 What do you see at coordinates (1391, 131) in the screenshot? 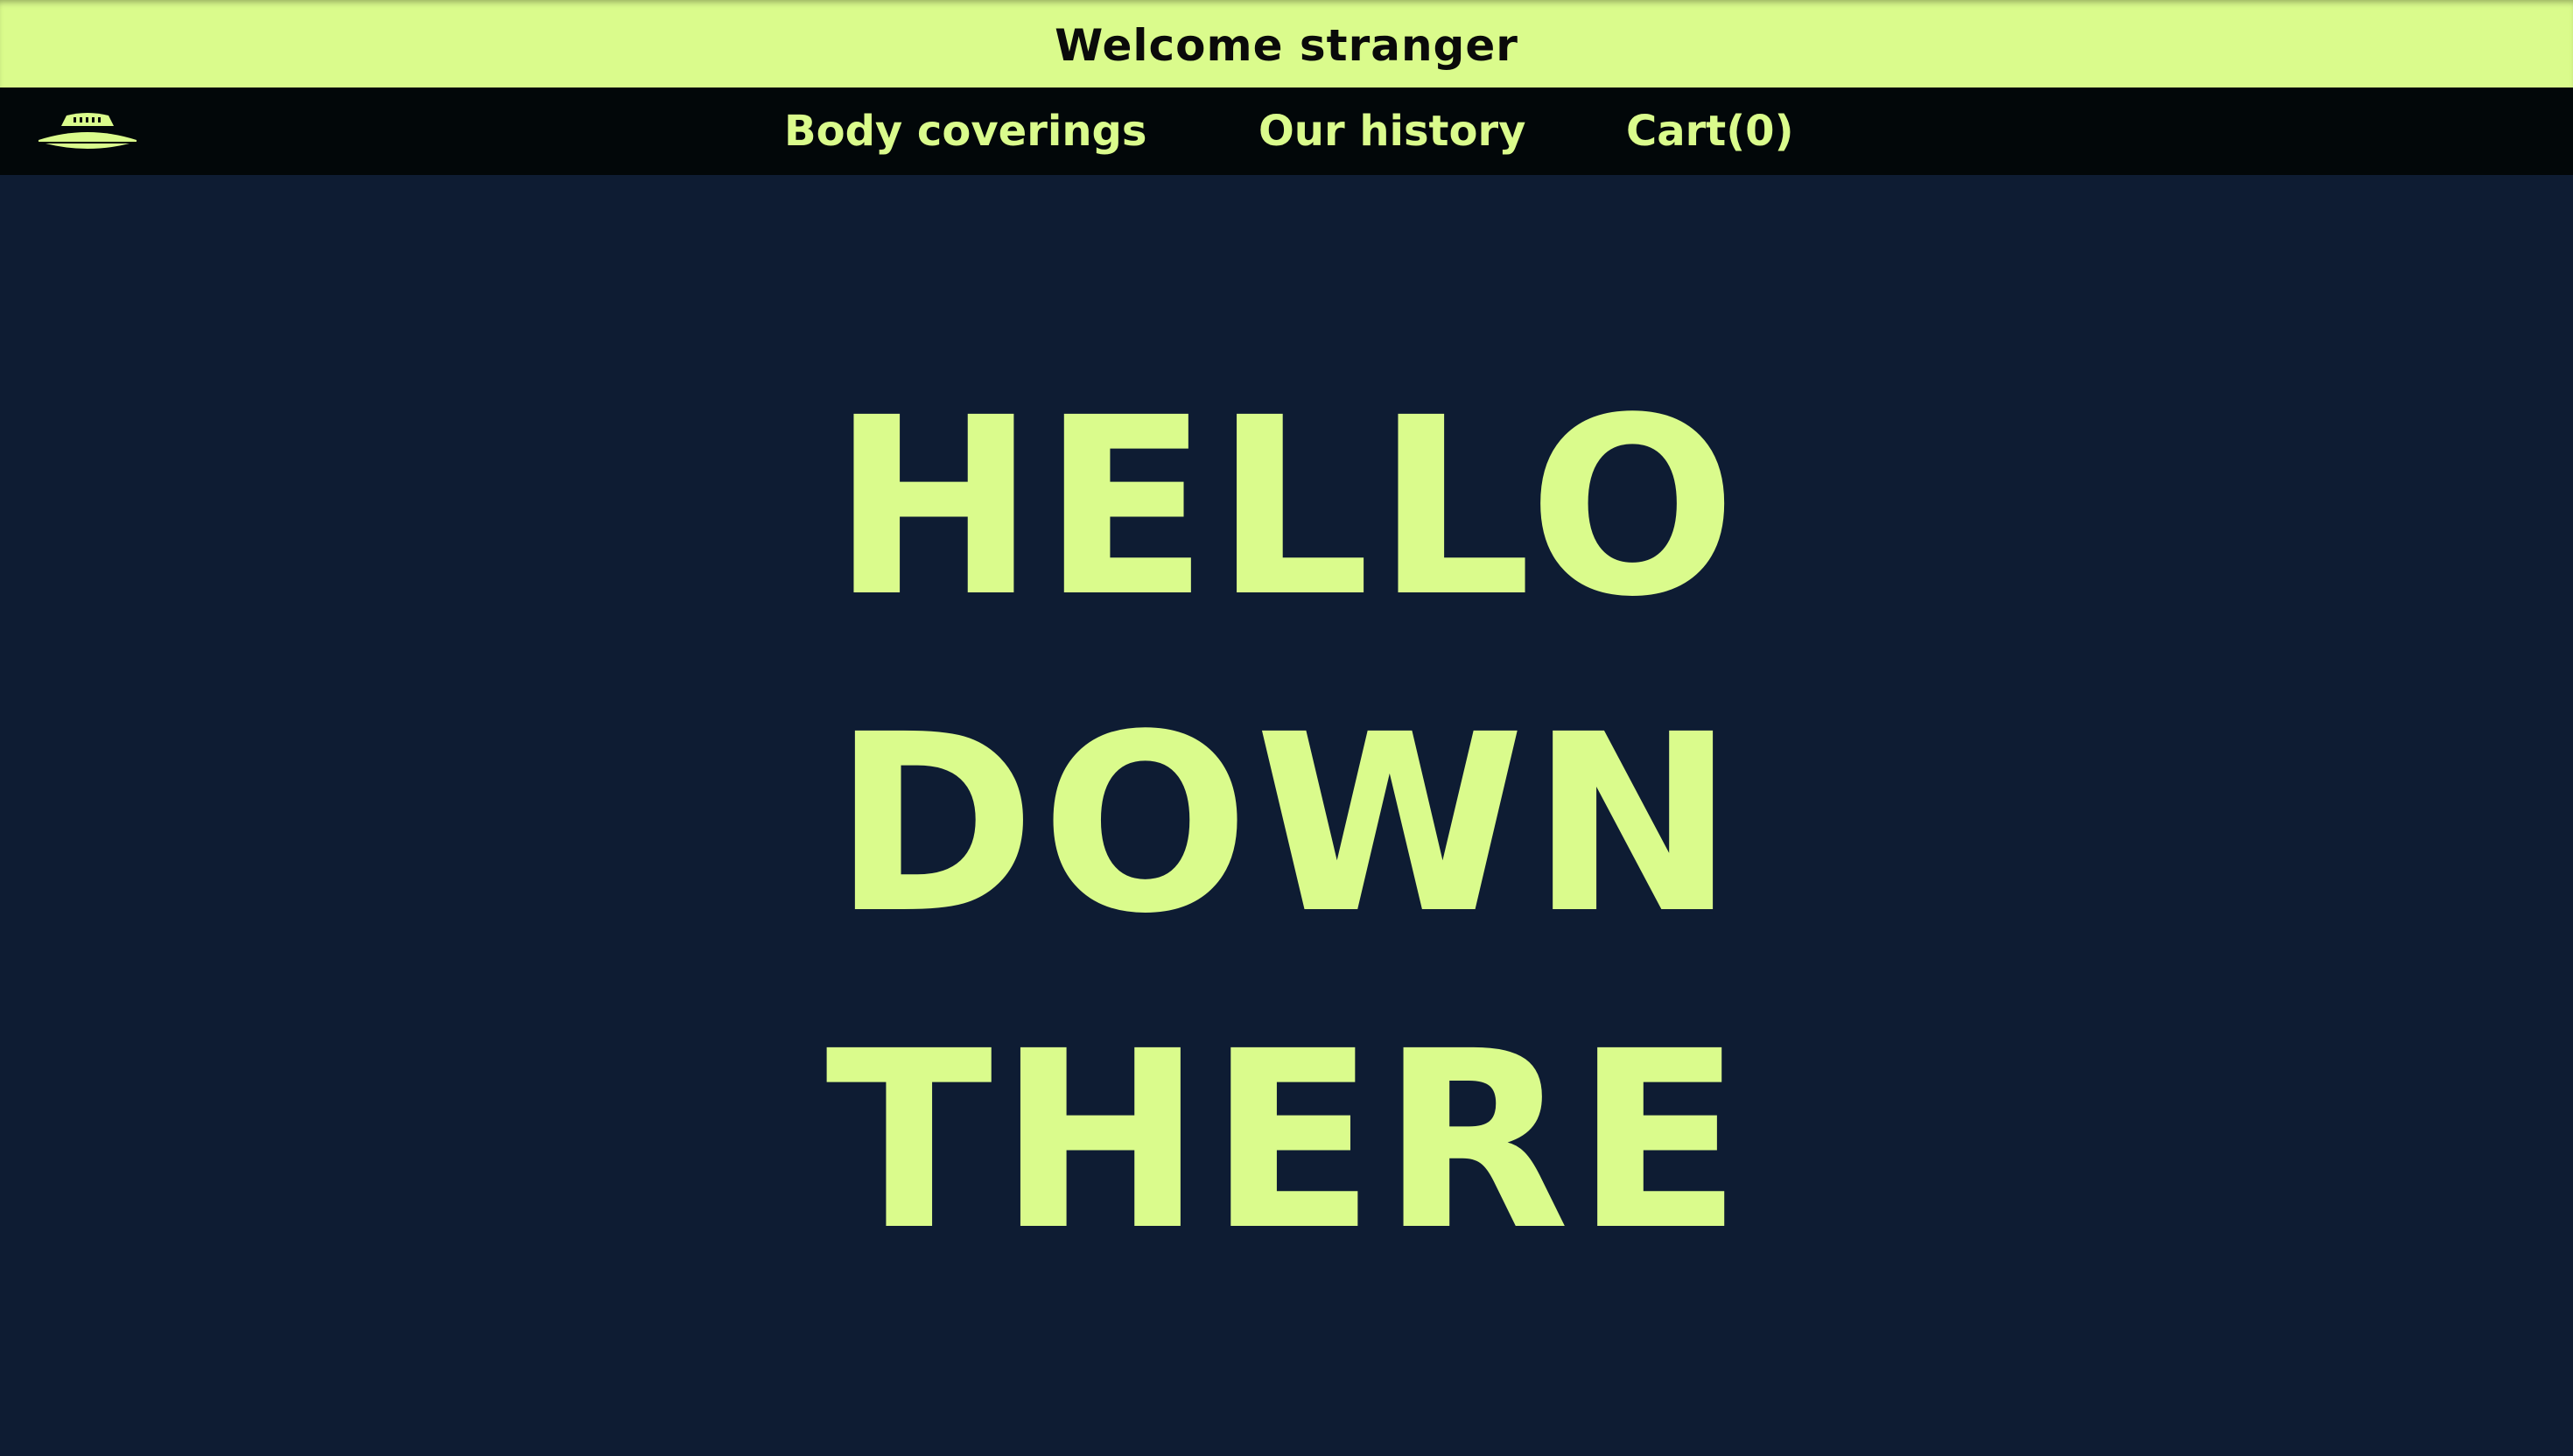
I see `nav-our-history: Our history` at bounding box center [1391, 131].